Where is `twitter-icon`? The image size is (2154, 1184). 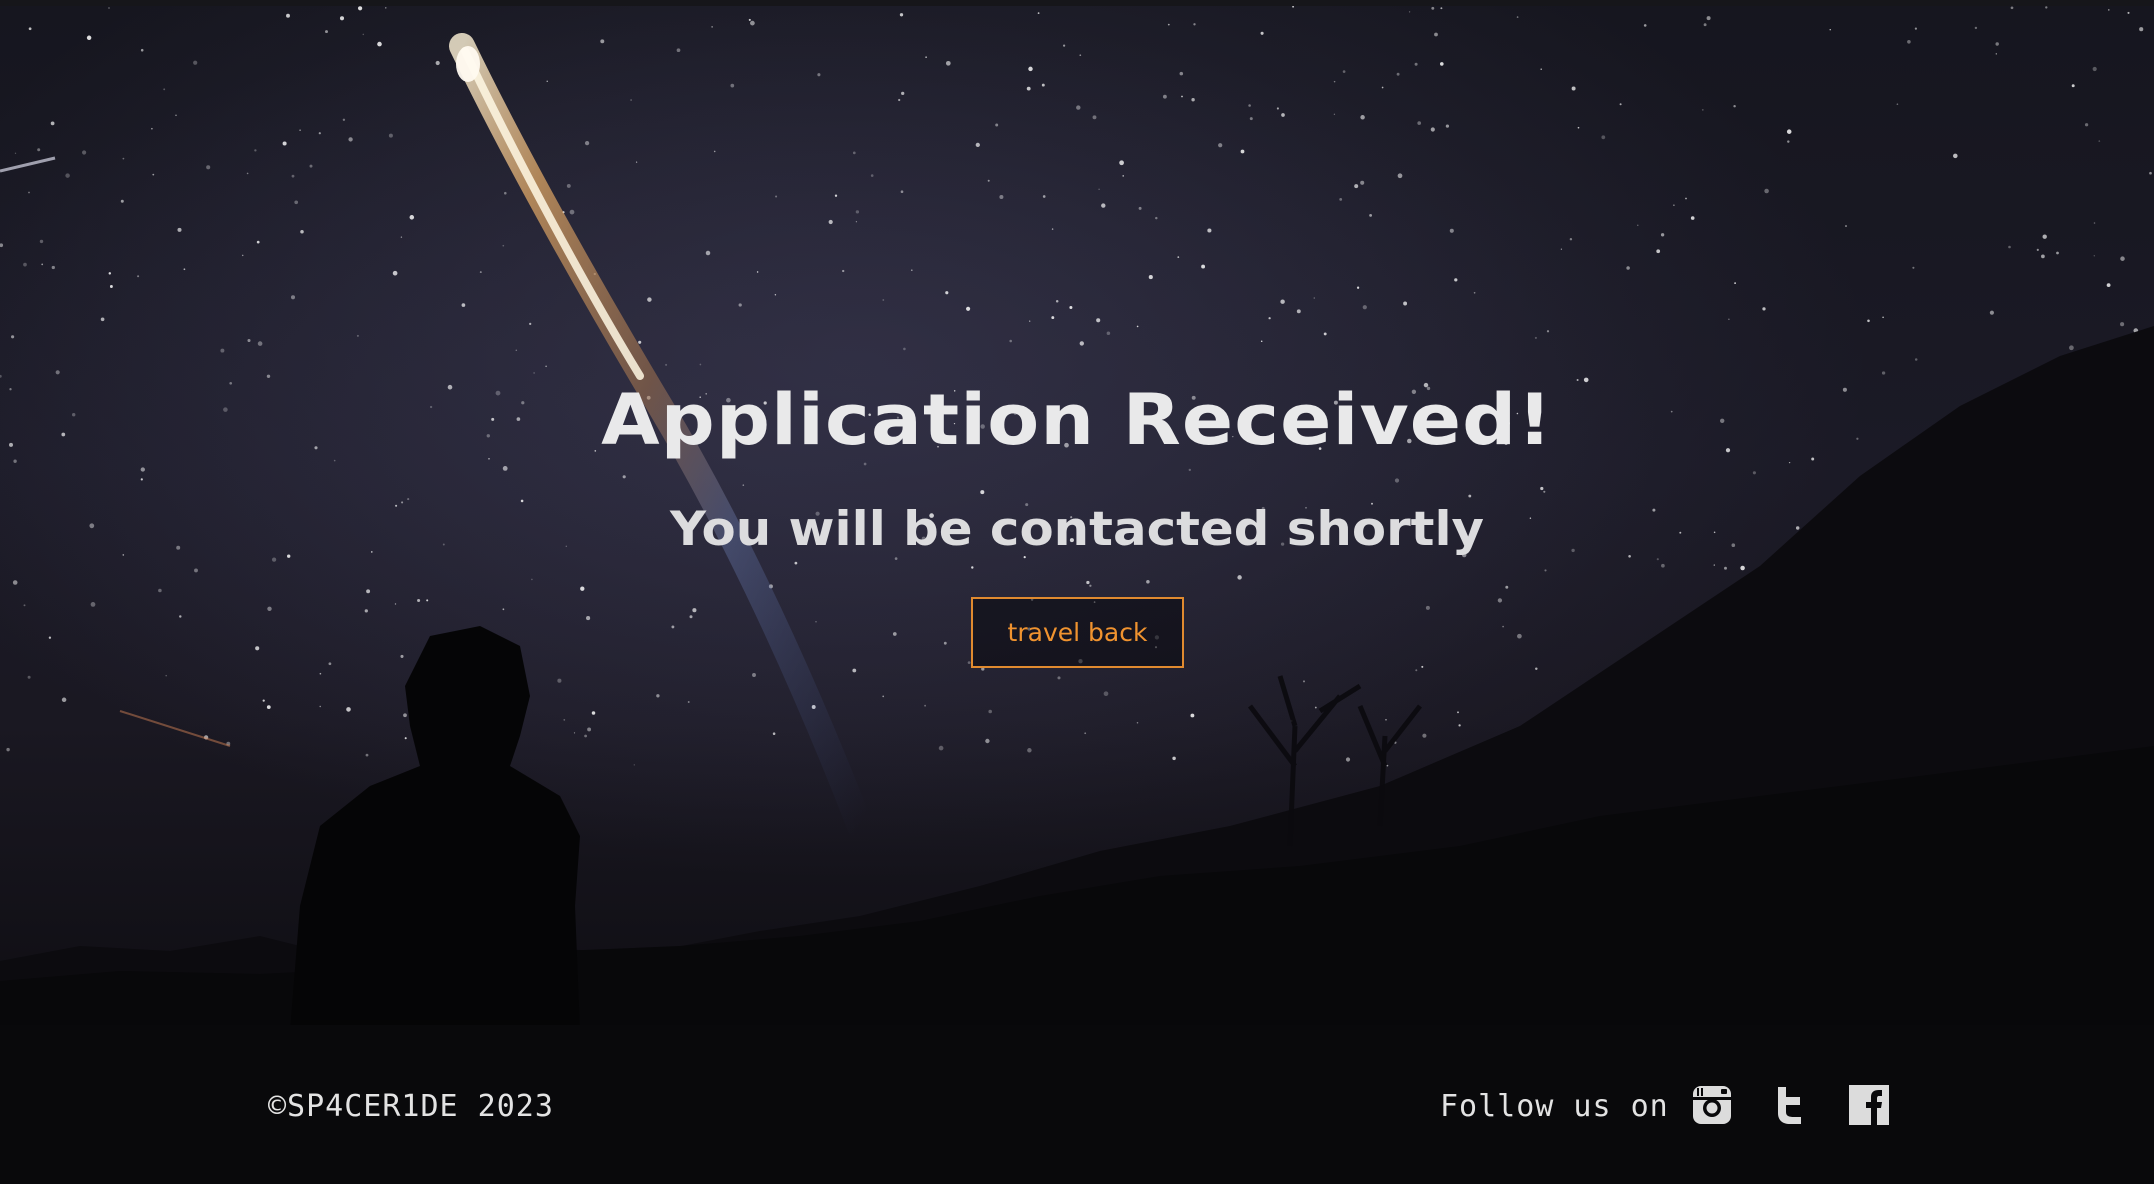
twitter-icon is located at coordinates (1791, 1105).